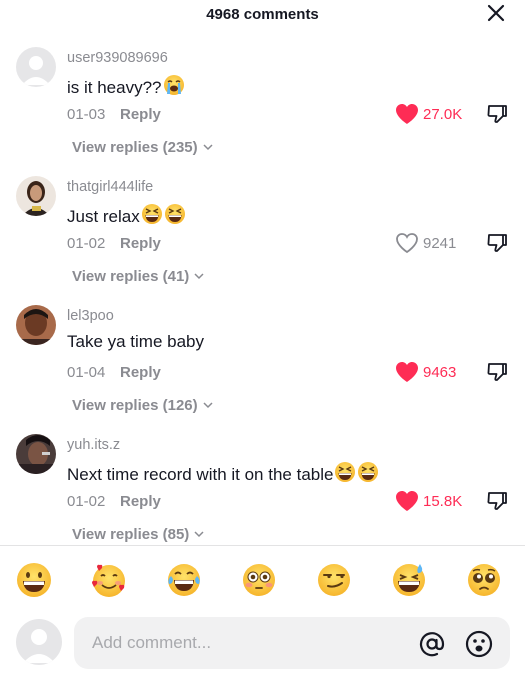 The width and height of the screenshot is (525, 680). Describe the element at coordinates (36, 67) in the screenshot. I see `default-avatar` at that location.